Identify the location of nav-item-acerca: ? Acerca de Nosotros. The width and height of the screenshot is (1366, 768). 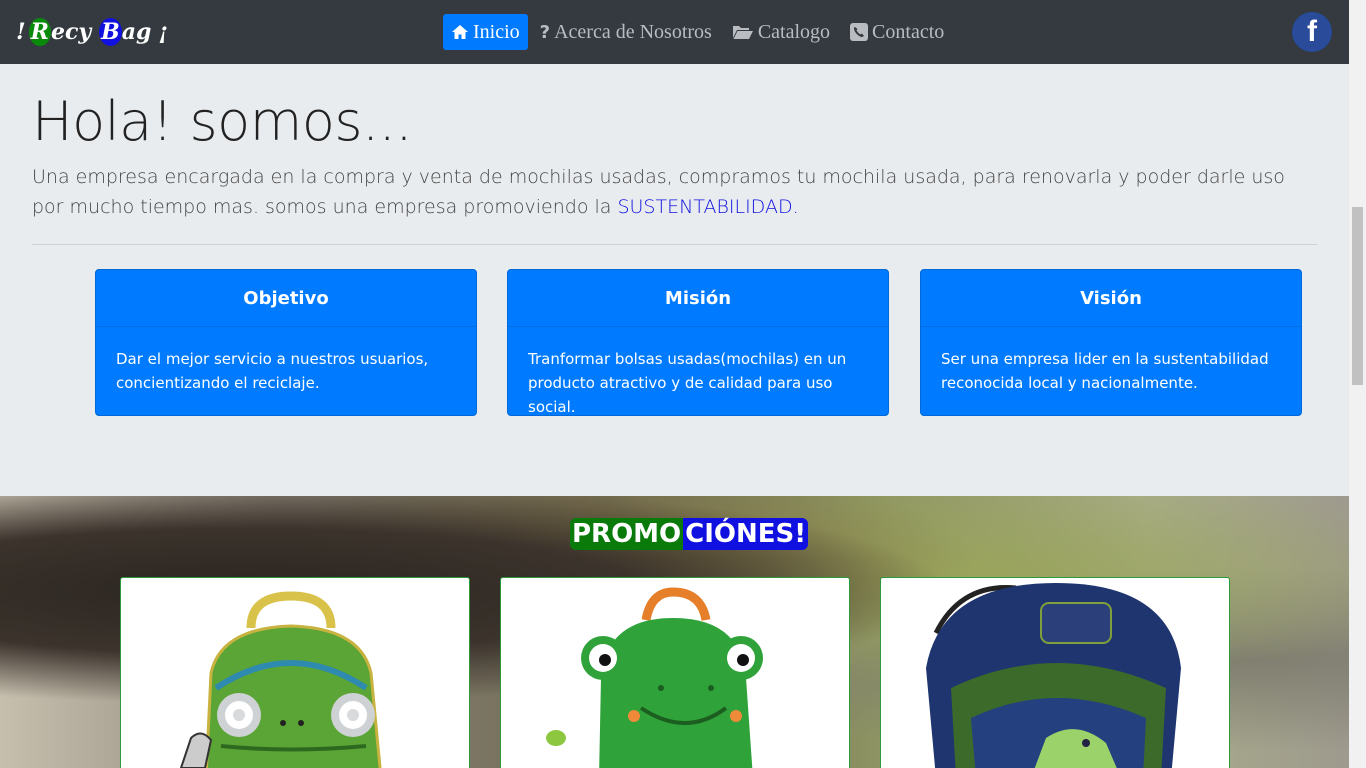
(626, 32).